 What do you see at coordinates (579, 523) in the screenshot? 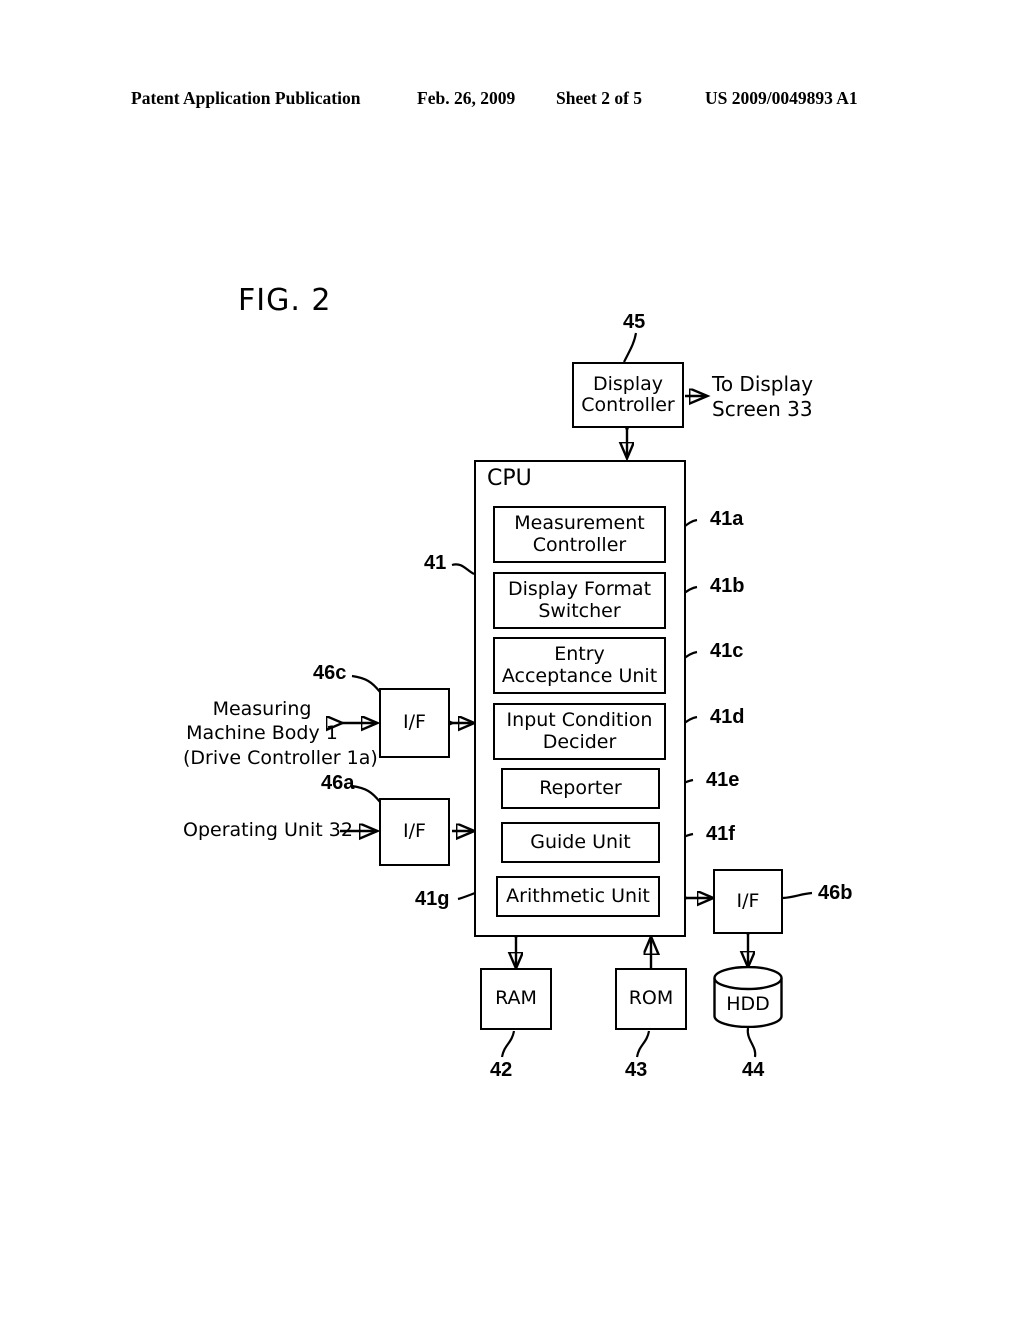
I see `unit-line1: Measurement` at bounding box center [579, 523].